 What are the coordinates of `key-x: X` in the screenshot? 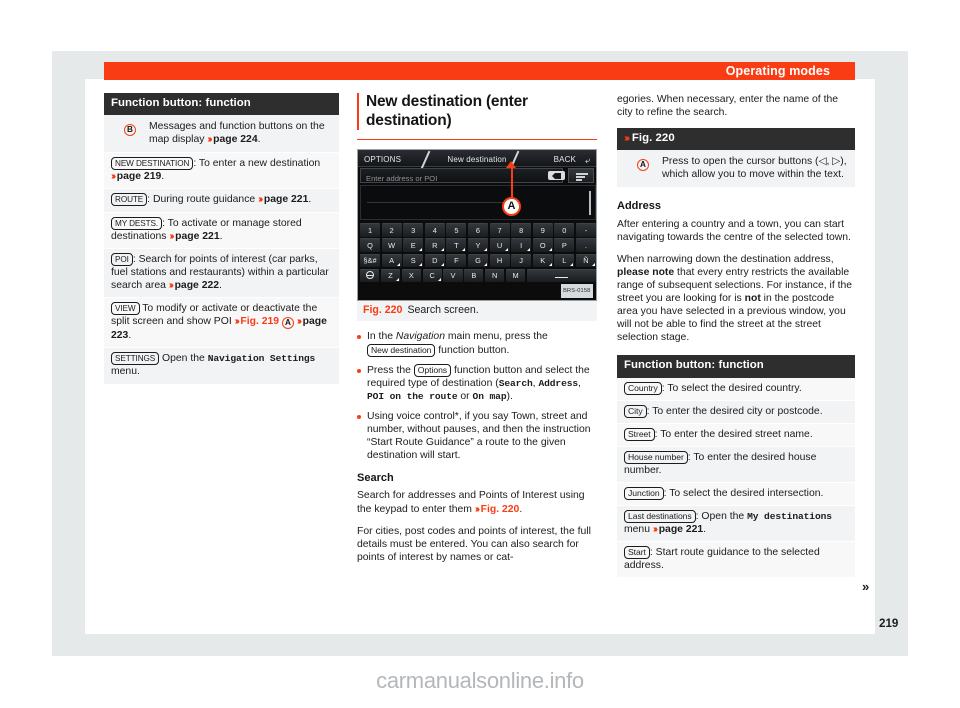 It's located at (411, 275).